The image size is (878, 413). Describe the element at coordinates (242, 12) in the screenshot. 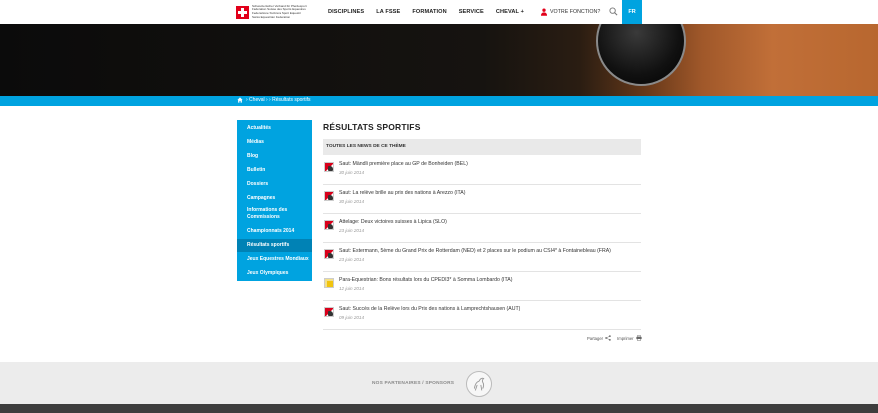

I see `swiss-cross-icon` at that location.